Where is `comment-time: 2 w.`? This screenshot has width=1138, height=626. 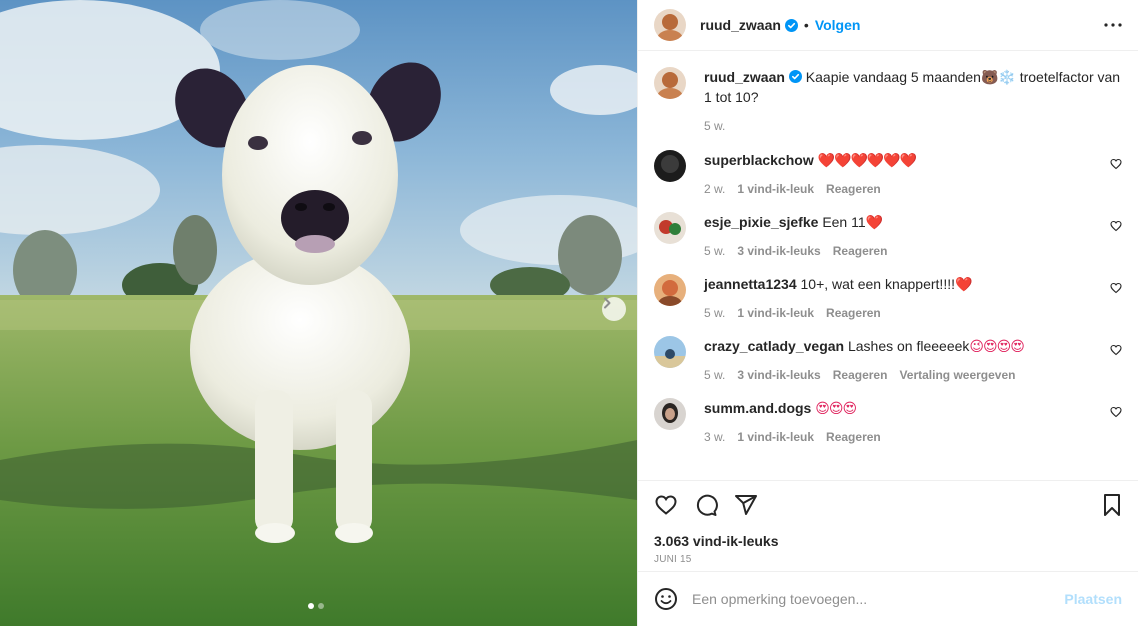 comment-time: 2 w. is located at coordinates (715, 189).